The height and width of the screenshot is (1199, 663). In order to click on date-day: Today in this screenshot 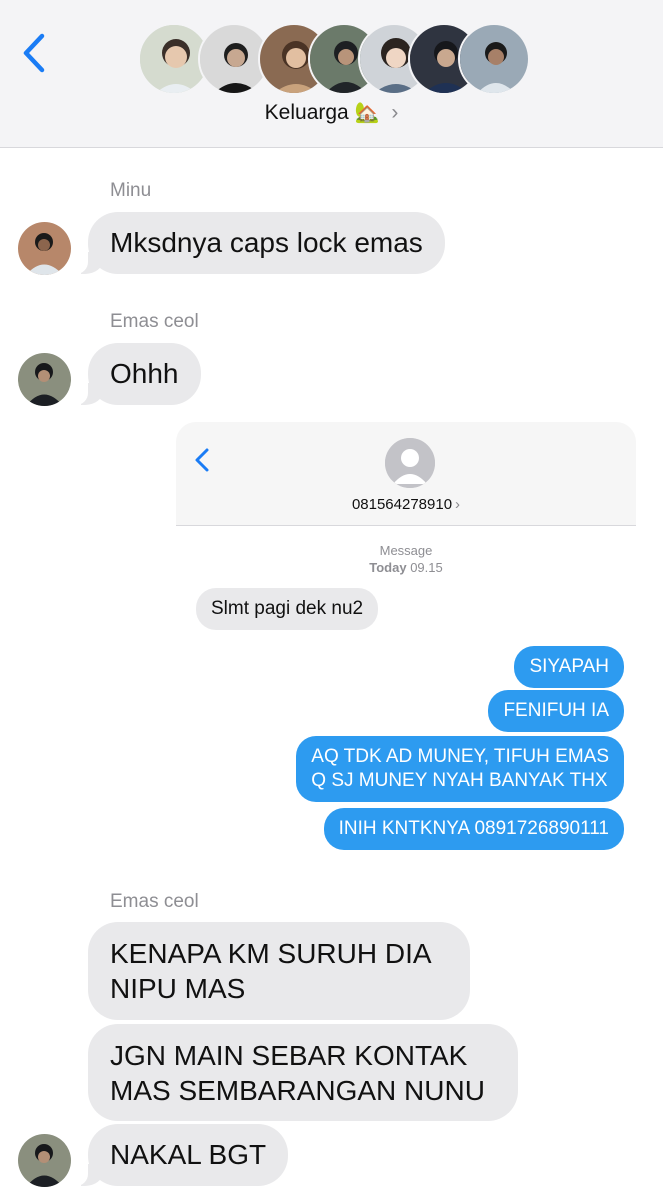, I will do `click(388, 567)`.